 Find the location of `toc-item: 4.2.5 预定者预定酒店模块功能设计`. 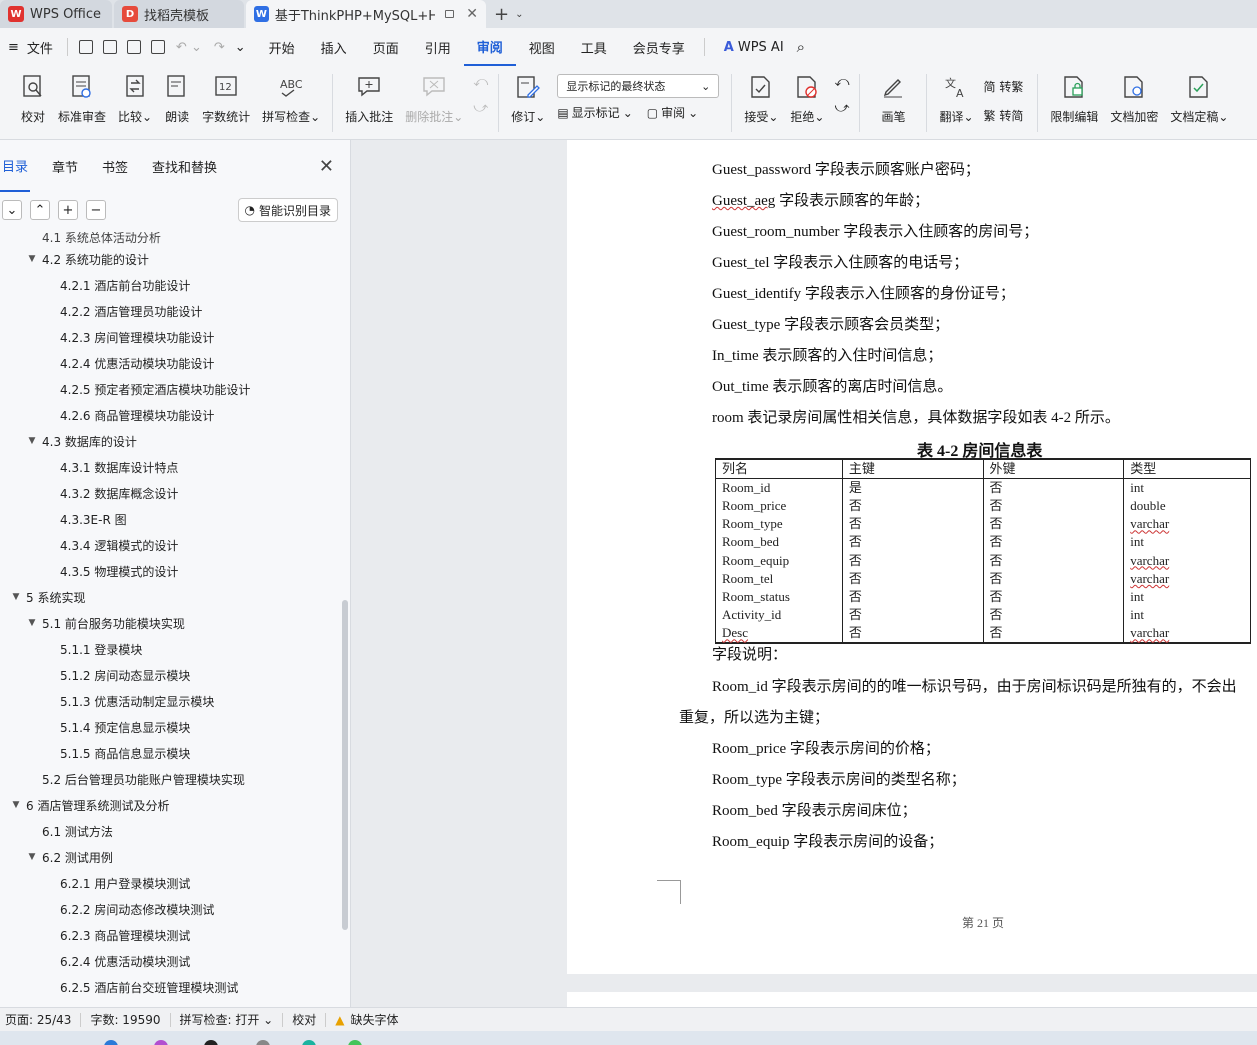

toc-item: 4.2.5 预定者预定酒店模块功能设计 is located at coordinates (170, 389).